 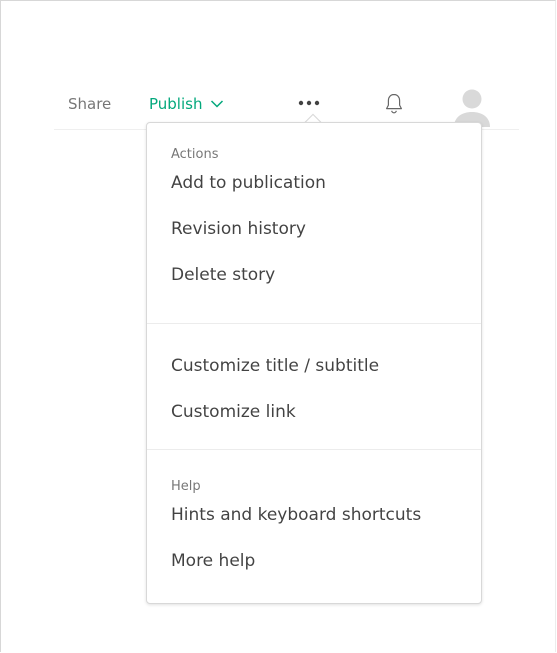 I want to click on publish-button: Publish, so click(x=186, y=104).